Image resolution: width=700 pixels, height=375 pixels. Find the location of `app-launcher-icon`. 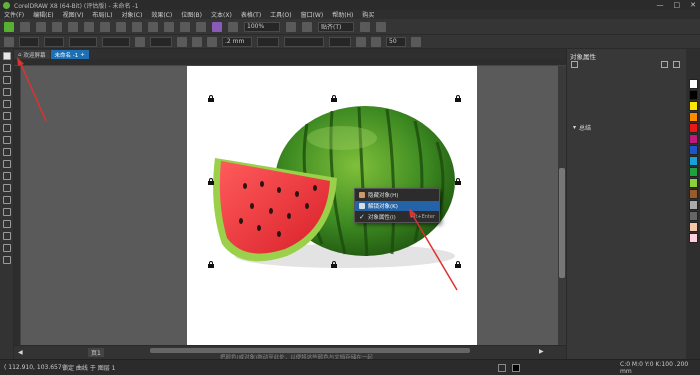

app-launcher-icon is located at coordinates (233, 26).